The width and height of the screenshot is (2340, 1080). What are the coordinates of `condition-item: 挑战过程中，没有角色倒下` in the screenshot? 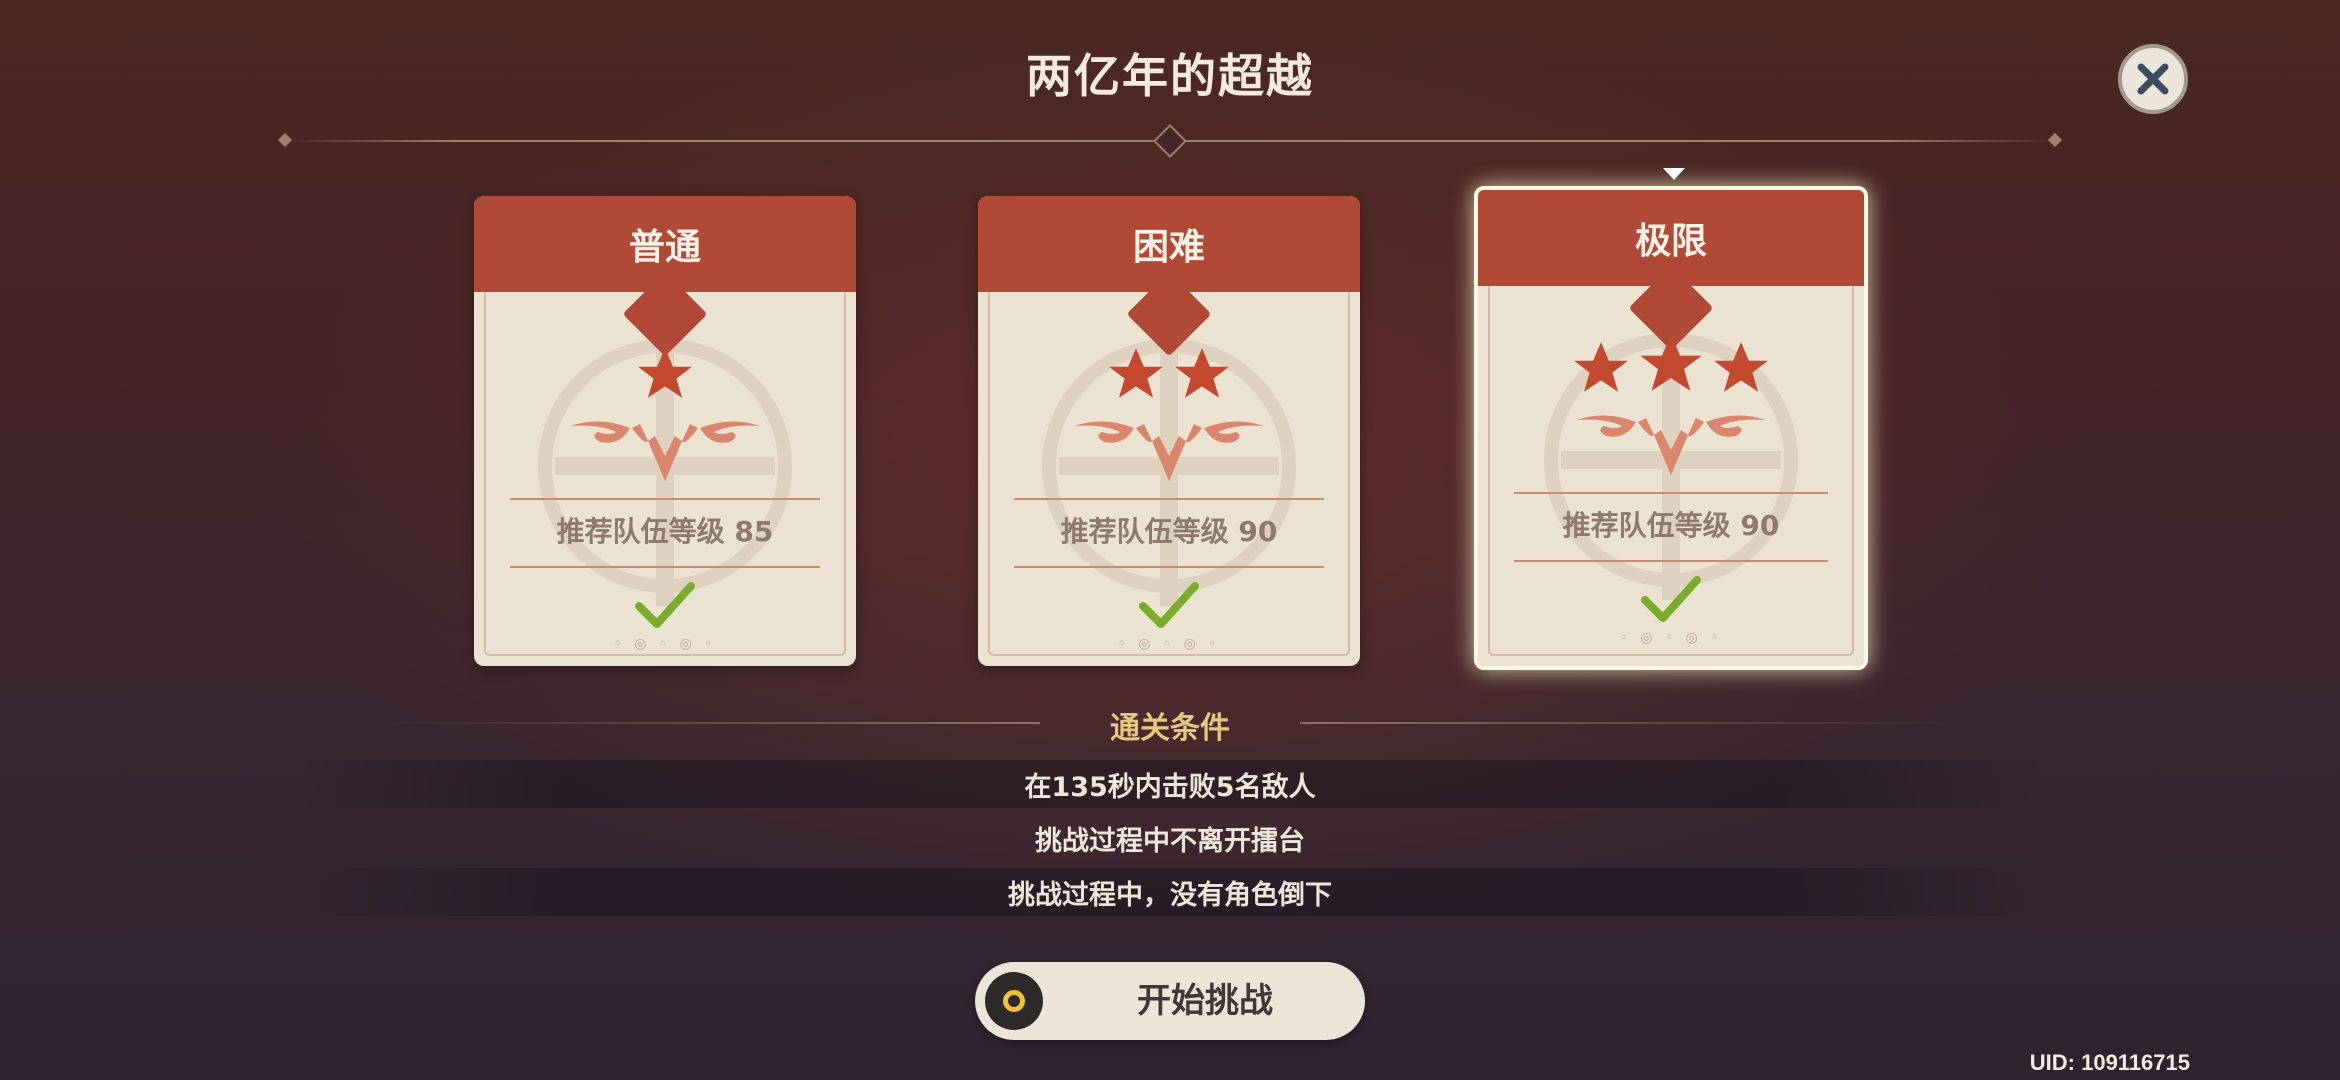 It's located at (1170, 892).